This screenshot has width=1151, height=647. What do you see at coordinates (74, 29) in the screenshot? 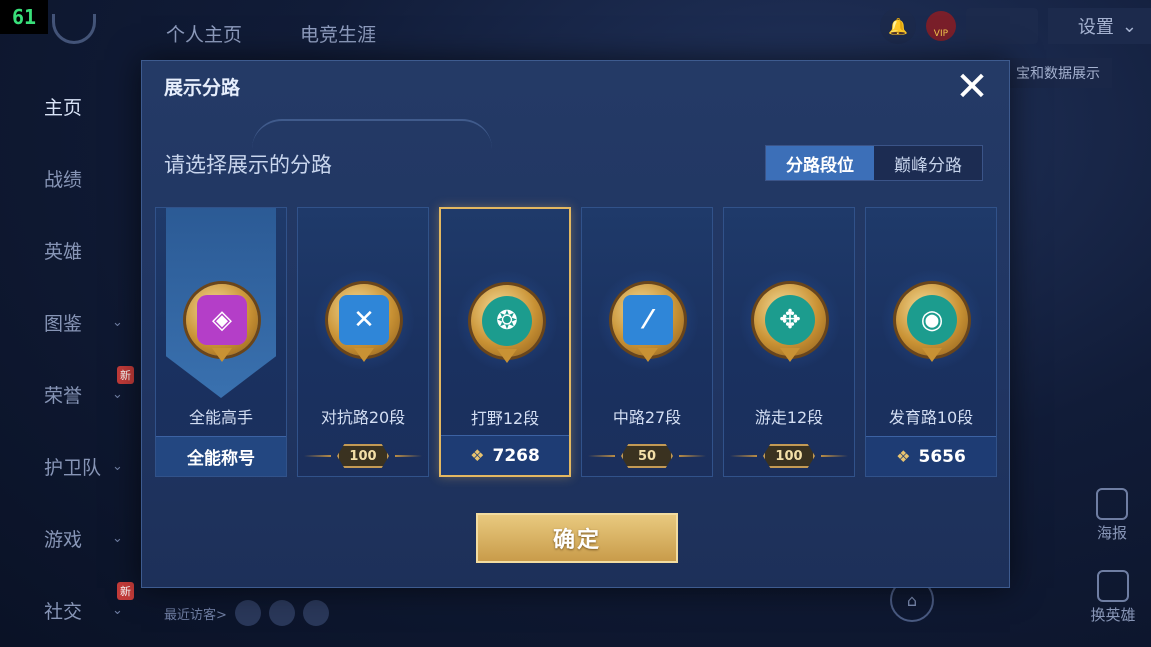
I see `game-logo` at bounding box center [74, 29].